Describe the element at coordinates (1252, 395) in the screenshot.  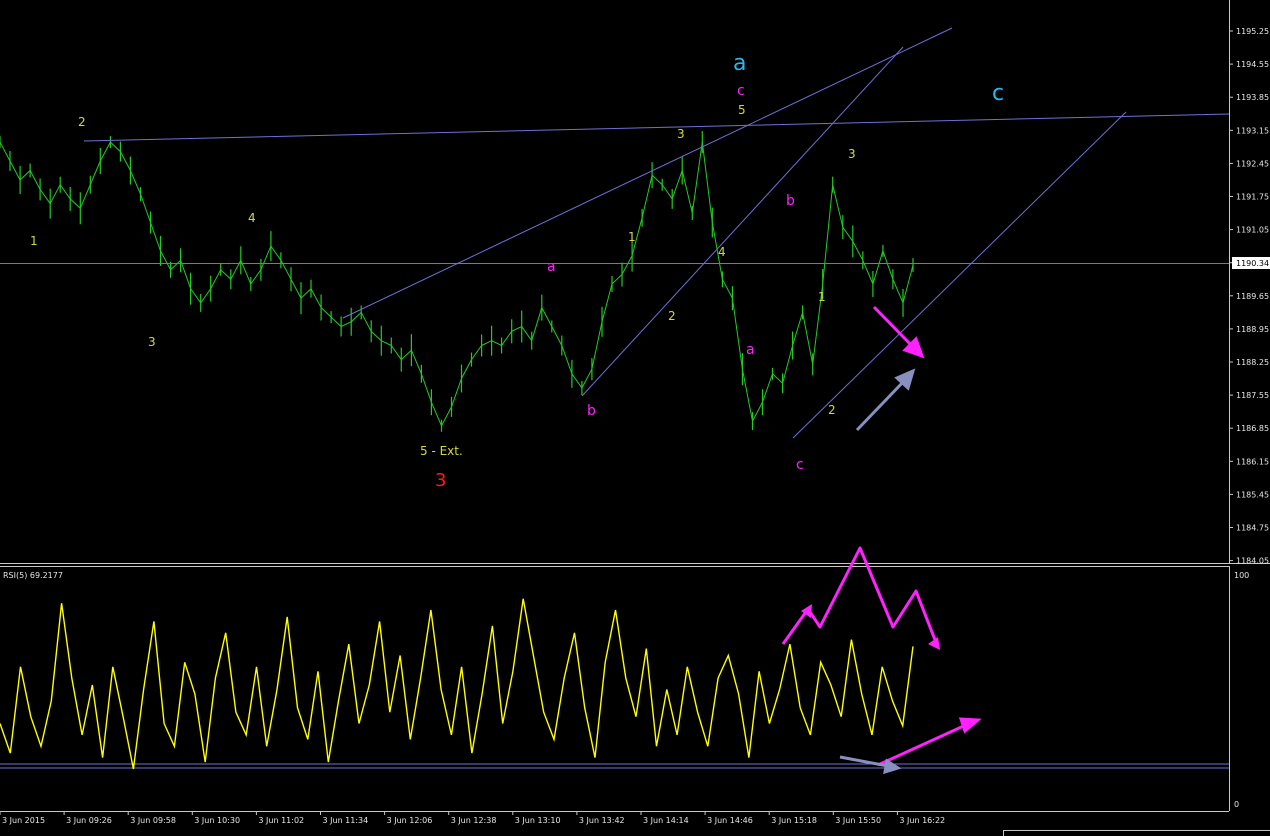
I see `price-tick-label: 1187.55` at that location.